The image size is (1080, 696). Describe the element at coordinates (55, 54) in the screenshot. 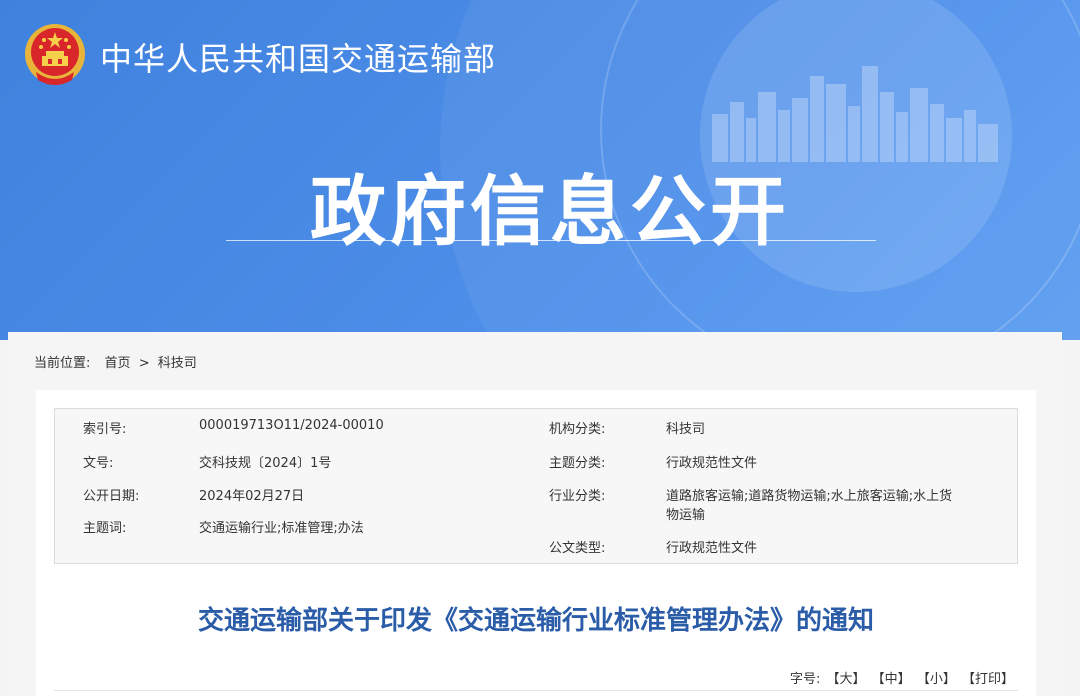

I see `national-emblem-icon` at that location.